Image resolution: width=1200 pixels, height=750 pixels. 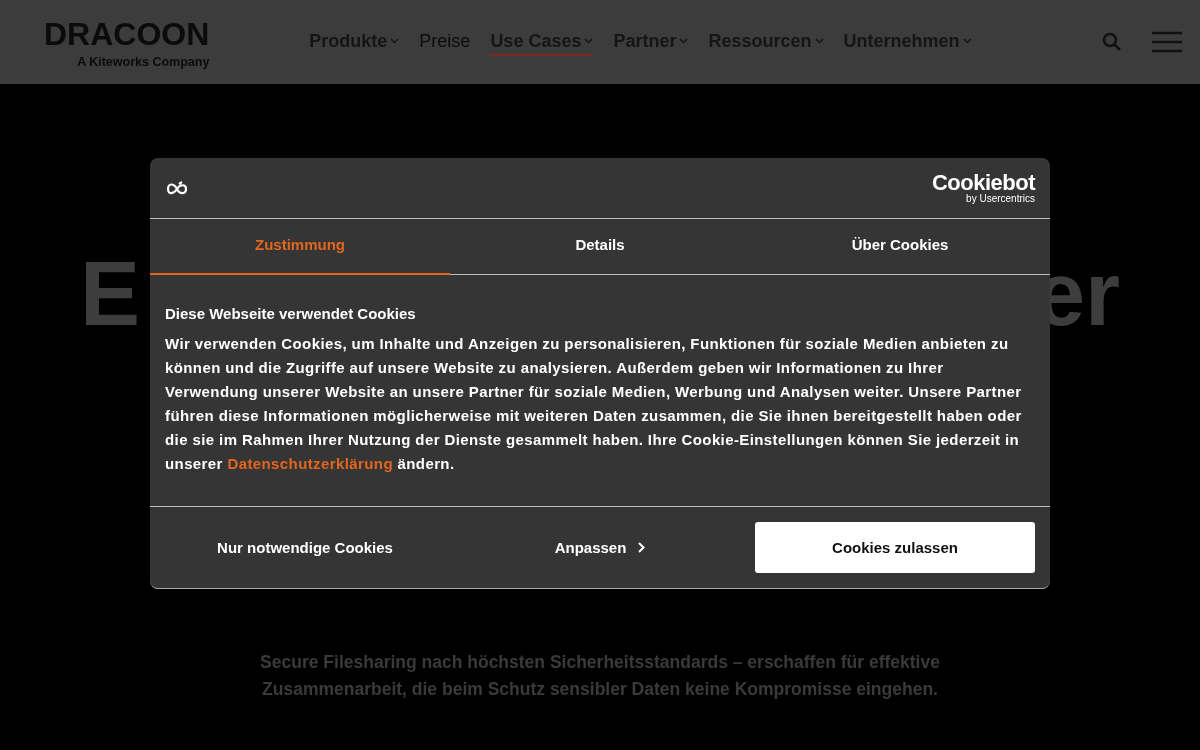 What do you see at coordinates (600, 547) in the screenshot?
I see `customize-button: Anpassen` at bounding box center [600, 547].